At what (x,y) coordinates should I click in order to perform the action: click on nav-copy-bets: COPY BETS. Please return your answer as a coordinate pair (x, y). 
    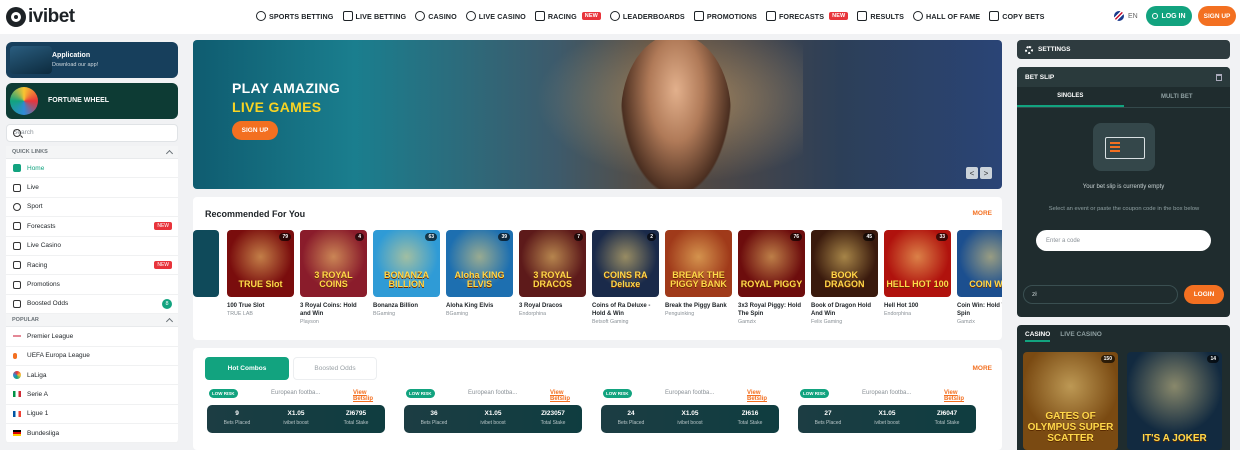
    Looking at the image, I should click on (1016, 16).